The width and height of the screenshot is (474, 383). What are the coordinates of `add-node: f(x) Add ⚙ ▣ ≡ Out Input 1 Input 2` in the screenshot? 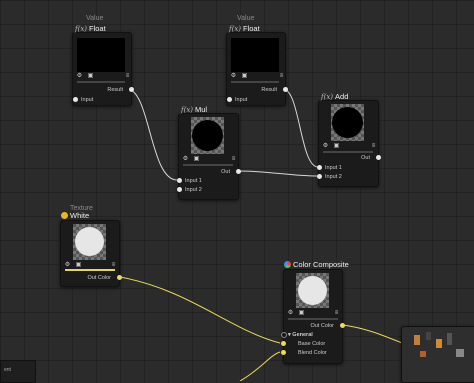 It's located at (349, 139).